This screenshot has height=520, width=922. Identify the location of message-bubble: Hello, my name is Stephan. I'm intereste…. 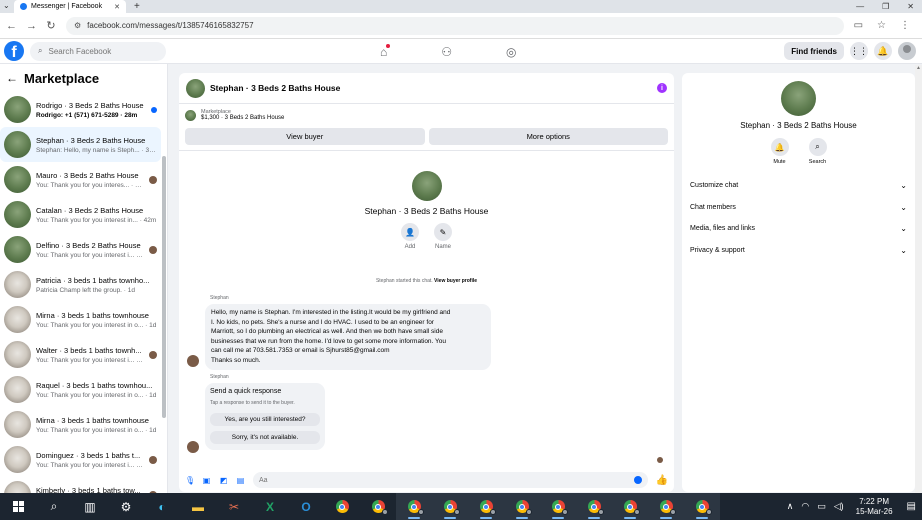
(348, 337).